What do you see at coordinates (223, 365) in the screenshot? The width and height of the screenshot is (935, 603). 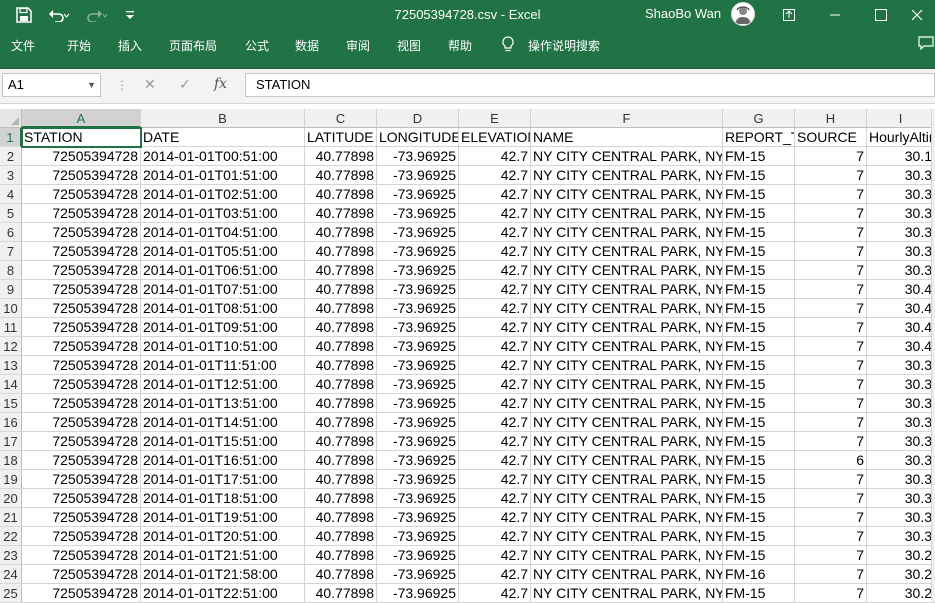 I see `date-cell: 2014-01-01T11:51:00` at bounding box center [223, 365].